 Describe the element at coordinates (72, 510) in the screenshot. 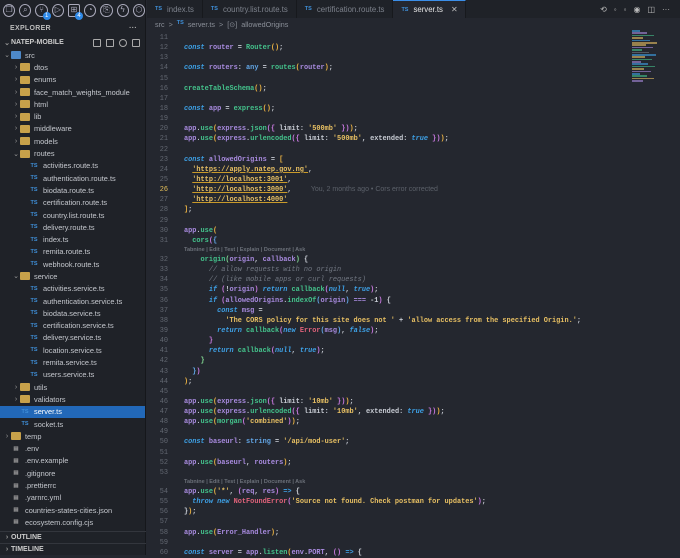

I see `tree-item-countries-states-cities-json: ▤ countries-states-cities.json` at that location.